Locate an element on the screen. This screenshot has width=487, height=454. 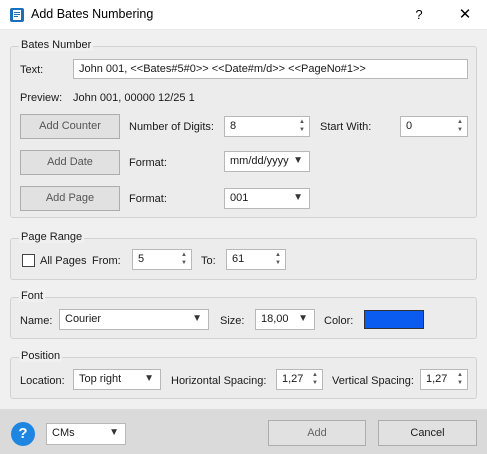
page-range-group-title: Page Range is located at coordinates (52, 237).